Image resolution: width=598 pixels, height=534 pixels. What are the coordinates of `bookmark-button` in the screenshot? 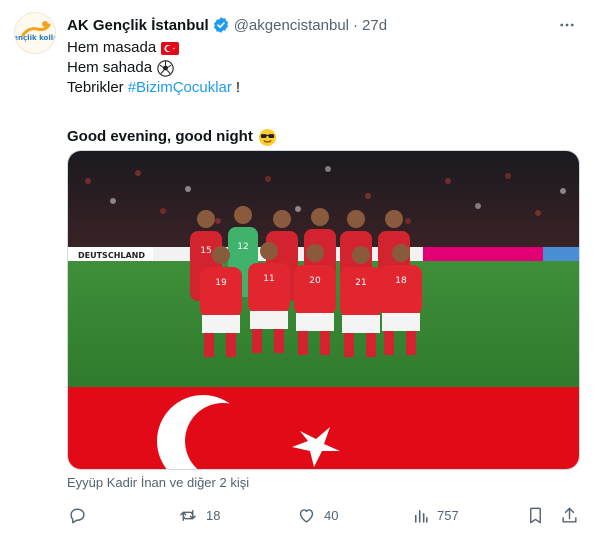 It's located at (535, 515).